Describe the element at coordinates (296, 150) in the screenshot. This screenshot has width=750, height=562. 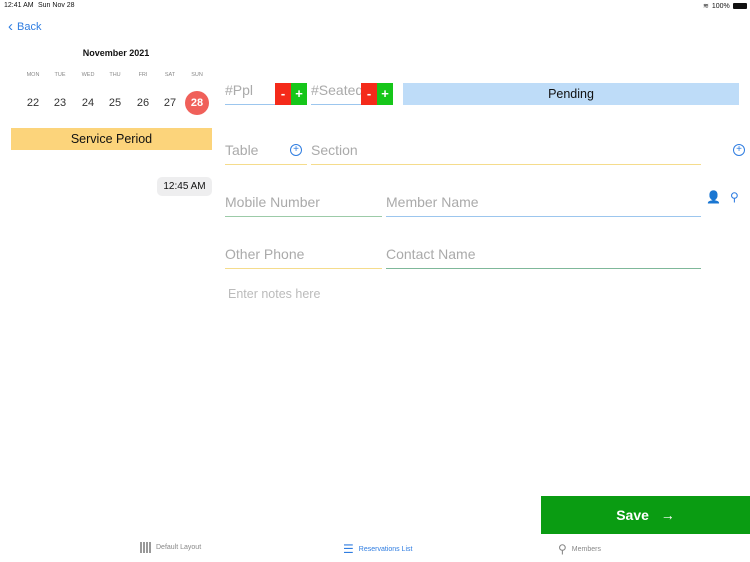
I see `add-table-icon: +` at that location.